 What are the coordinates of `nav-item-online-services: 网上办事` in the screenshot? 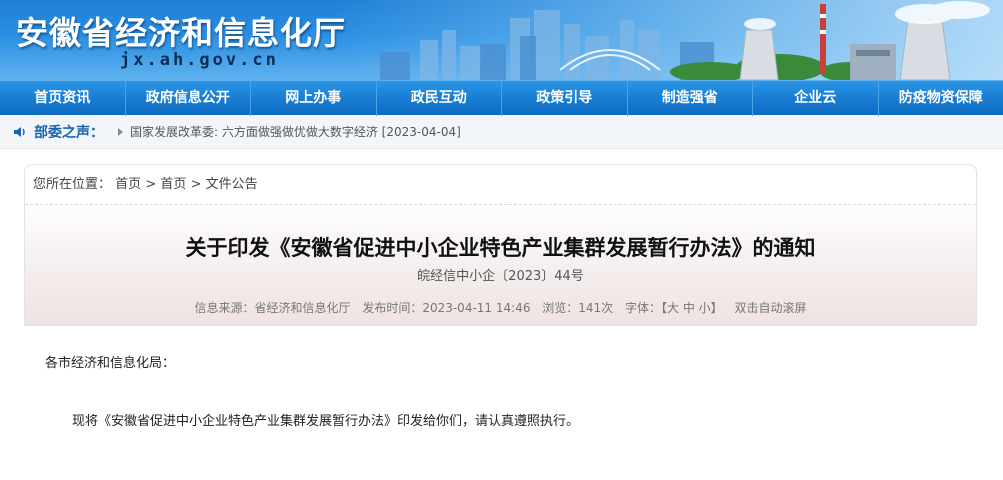 It's located at (314, 98).